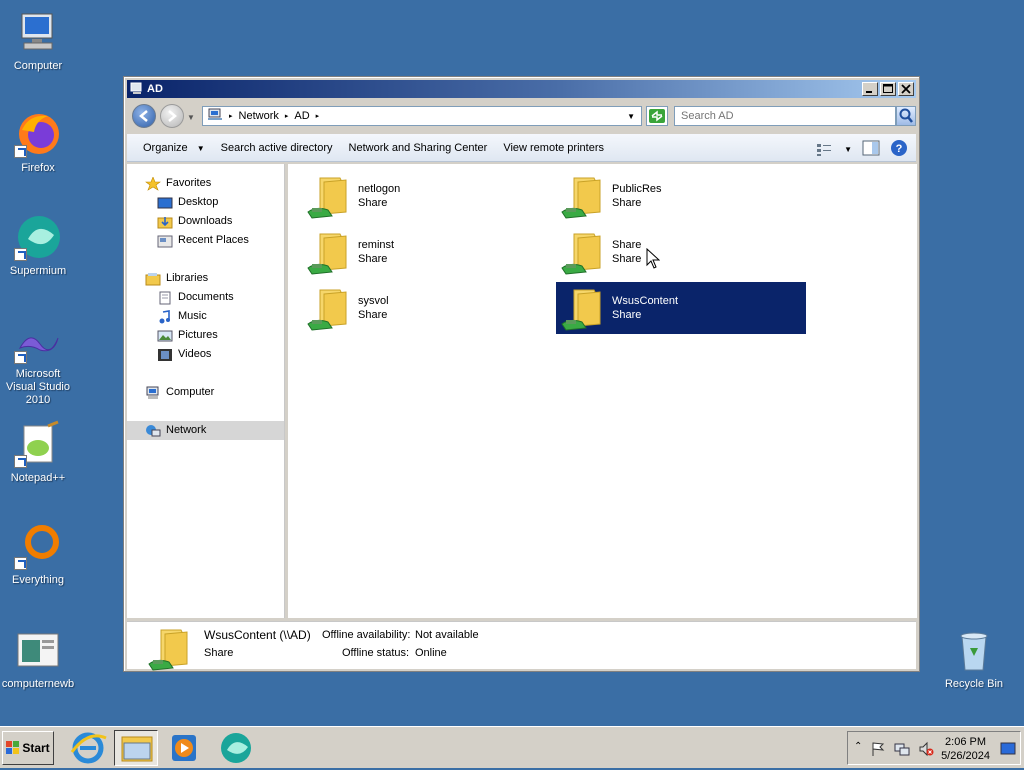 This screenshot has height=770, width=1024. Describe the element at coordinates (379, 189) in the screenshot. I see `share-name: netlogon` at that location.